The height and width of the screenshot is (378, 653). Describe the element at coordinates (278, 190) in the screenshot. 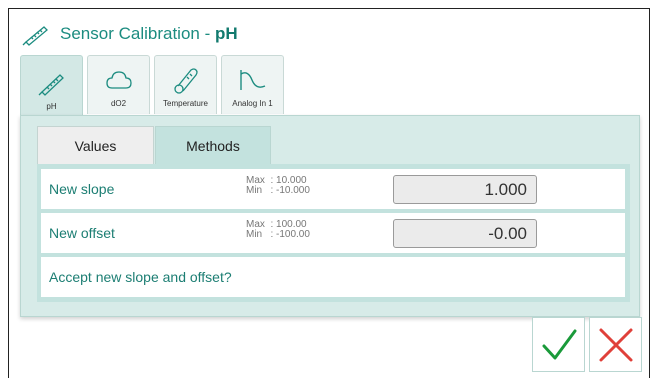

I see `slope-min: Min : -10.000` at that location.